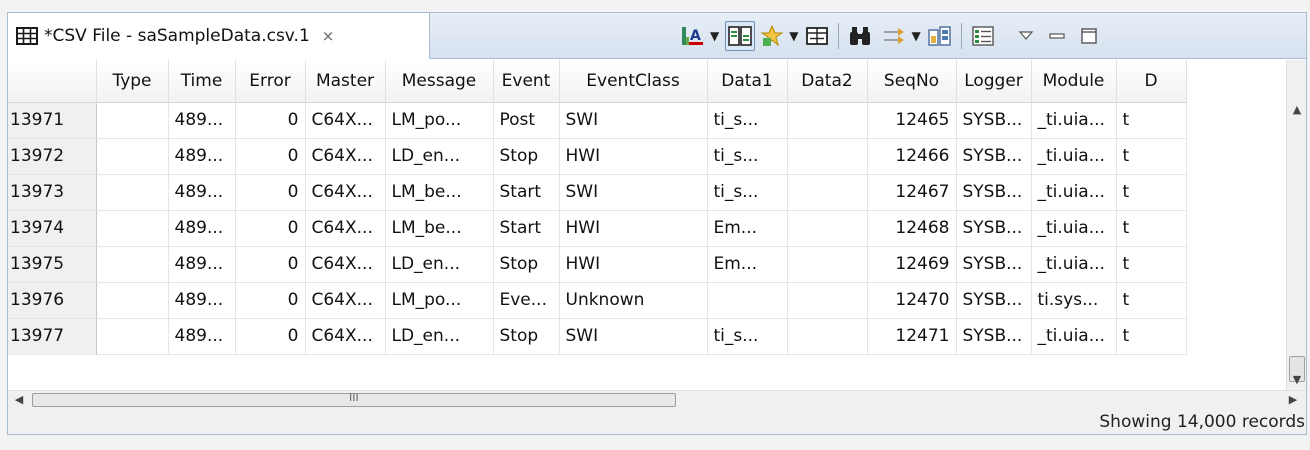 The width and height of the screenshot is (1310, 450). Describe the element at coordinates (1296, 110) in the screenshot. I see `scroll-up-icon: ▲` at that location.